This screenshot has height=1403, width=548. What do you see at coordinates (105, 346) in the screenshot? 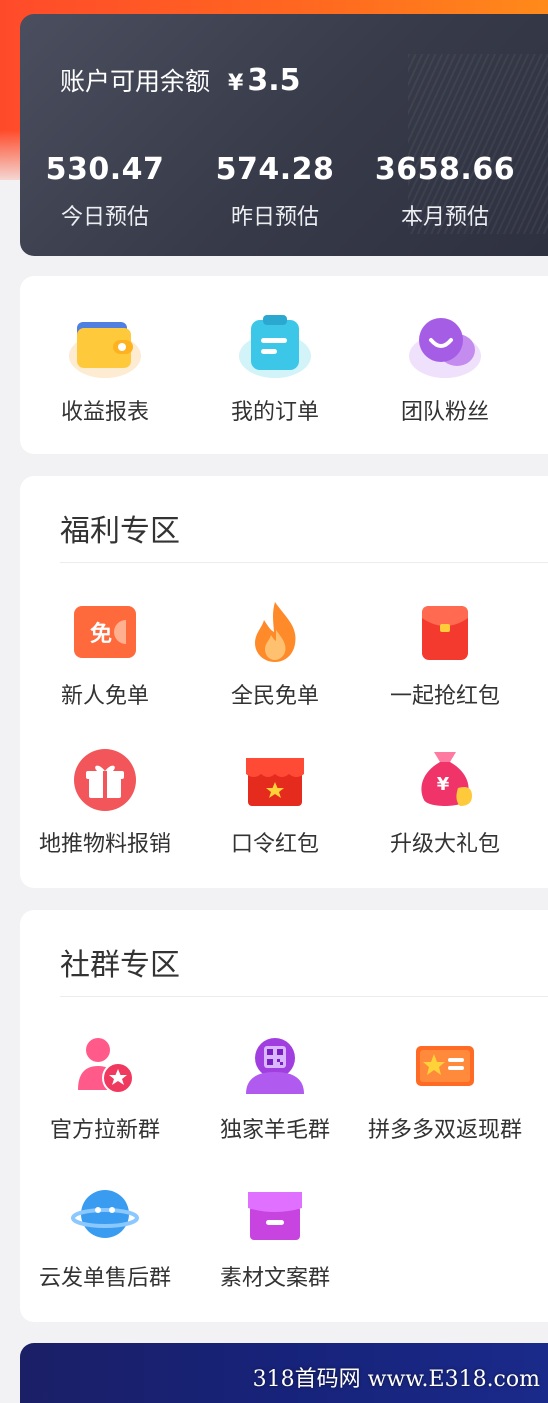
I see `wallet-icon` at bounding box center [105, 346].